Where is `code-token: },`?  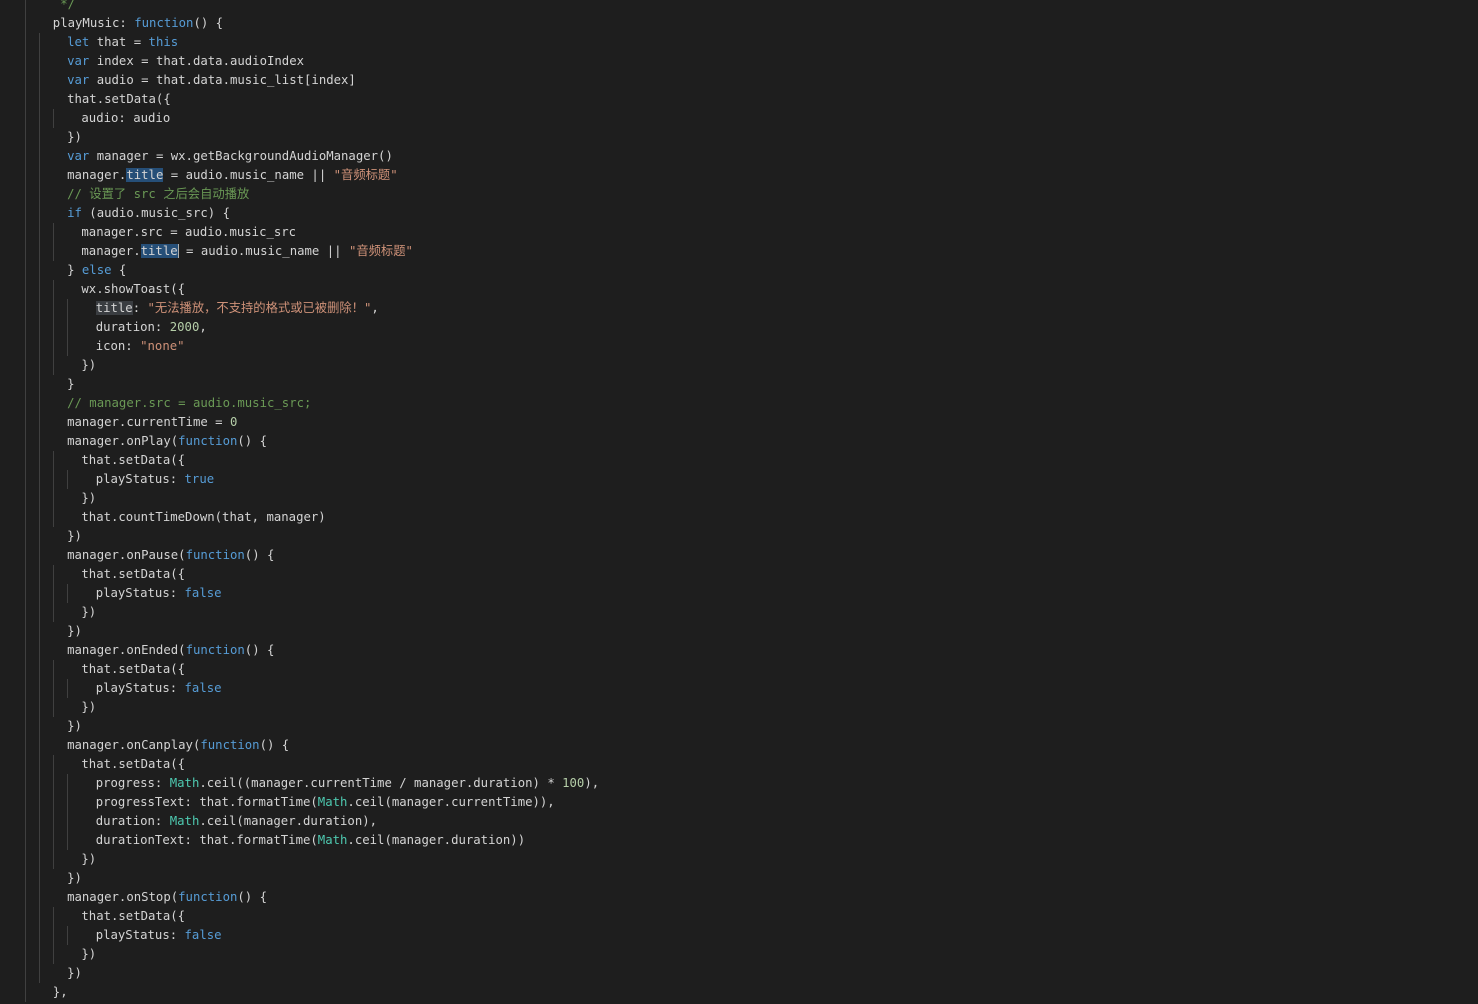
code-token: }, is located at coordinates (60, 992).